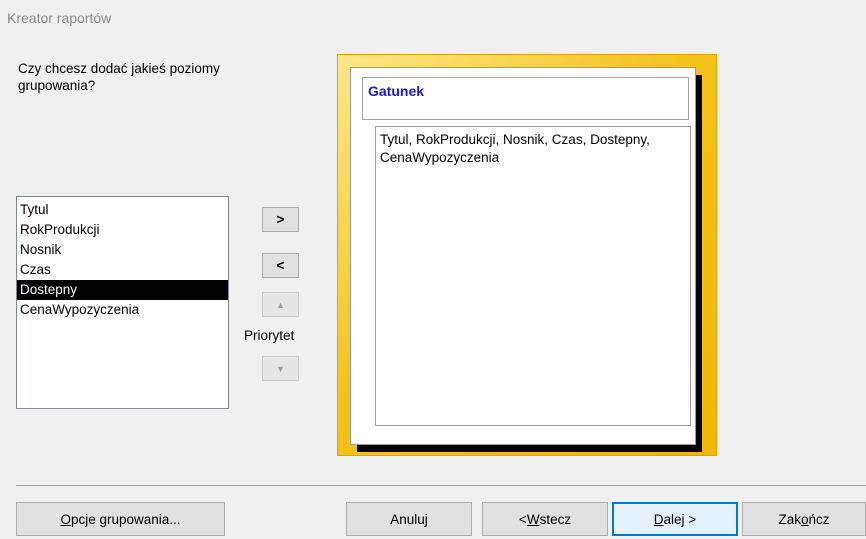  I want to click on back-accel: W, so click(533, 519).